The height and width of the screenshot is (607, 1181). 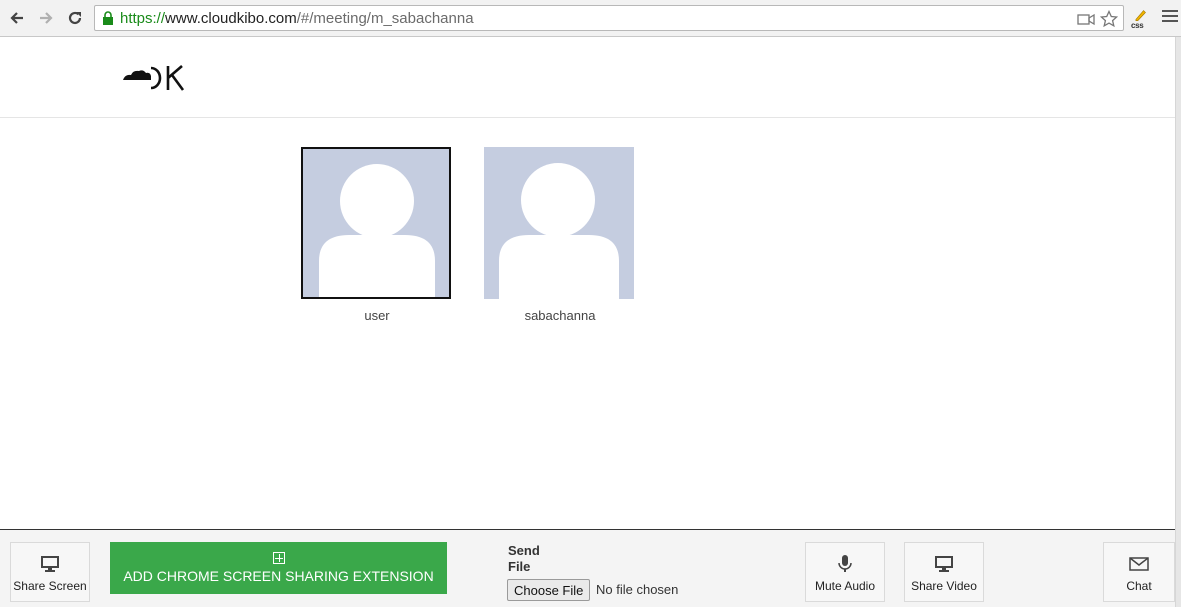 What do you see at coordinates (385, 18) in the screenshot?
I see `url-path: /#/meeting/m_sabachanna` at bounding box center [385, 18].